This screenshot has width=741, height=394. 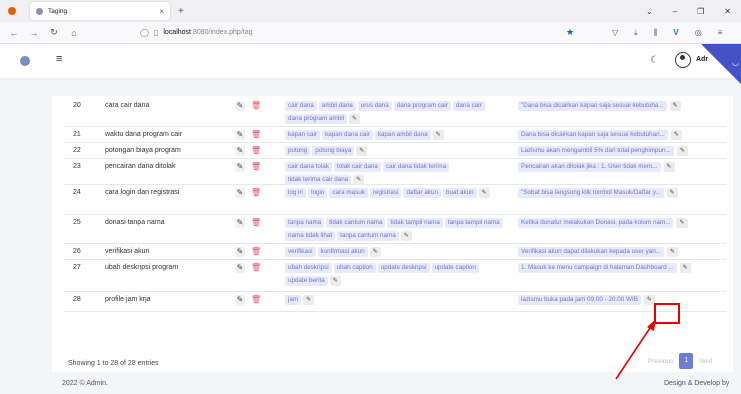 I want to click on keyword-tag: registrasi, so click(x=385, y=193).